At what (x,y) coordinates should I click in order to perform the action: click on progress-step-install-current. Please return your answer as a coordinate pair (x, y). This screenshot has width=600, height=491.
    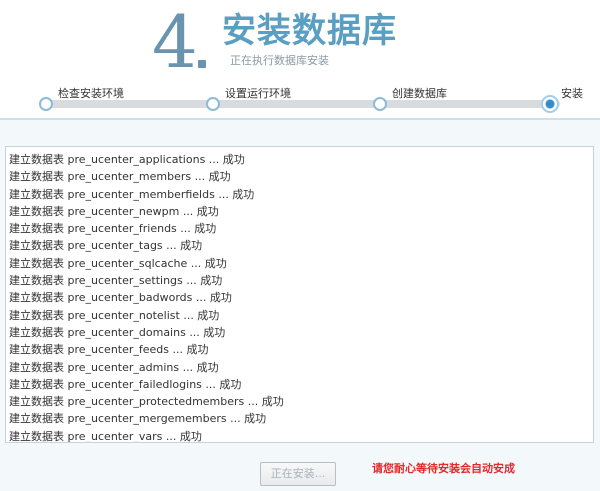
    Looking at the image, I should click on (550, 104).